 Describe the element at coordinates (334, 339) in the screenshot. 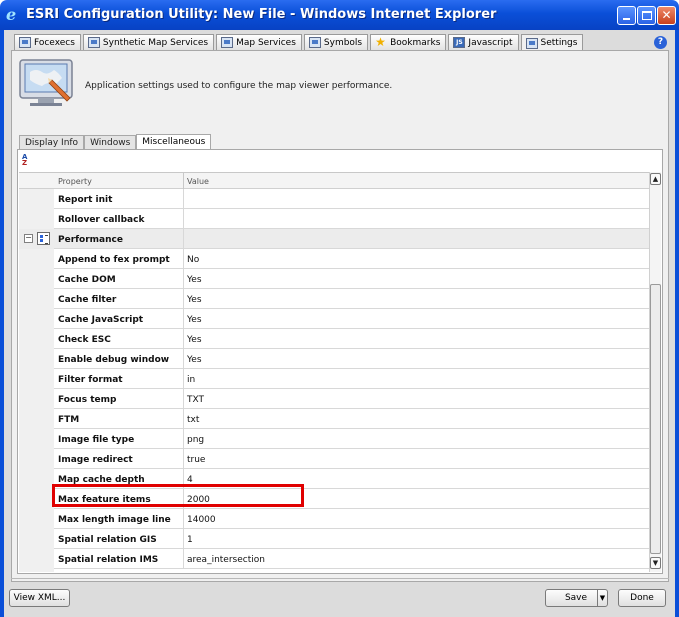

I see `property-row: Check ESC Yes` at that location.